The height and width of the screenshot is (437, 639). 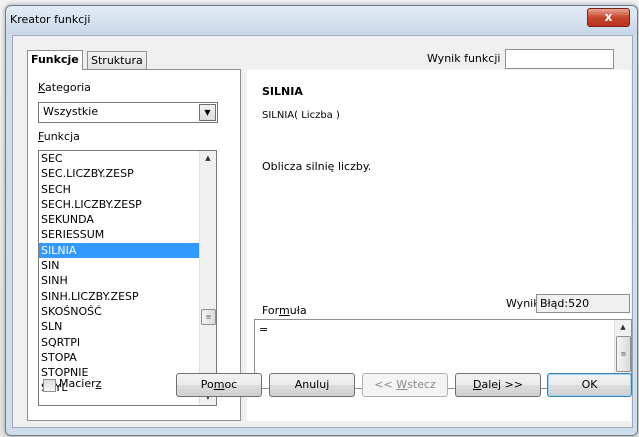 I want to click on wynik-funkcji-label: Wynik funkcji, so click(x=464, y=58).